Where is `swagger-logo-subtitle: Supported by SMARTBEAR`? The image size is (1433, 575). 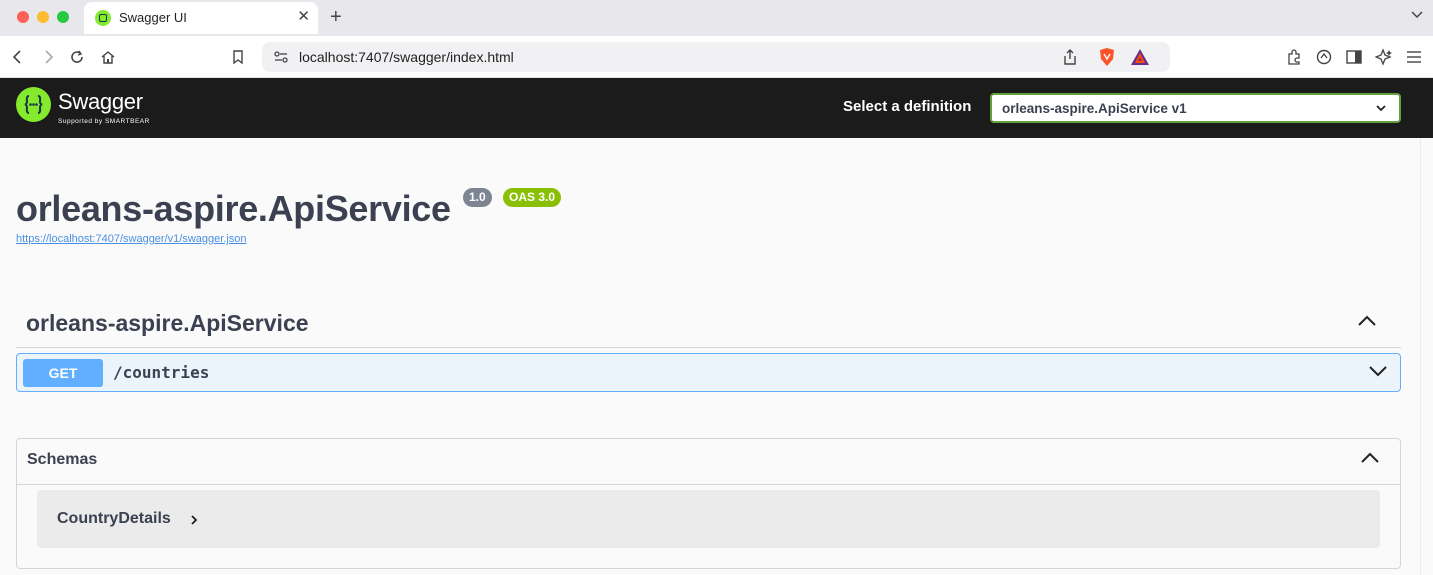
swagger-logo-subtitle: Supported by SMARTBEAR is located at coordinates (104, 121).